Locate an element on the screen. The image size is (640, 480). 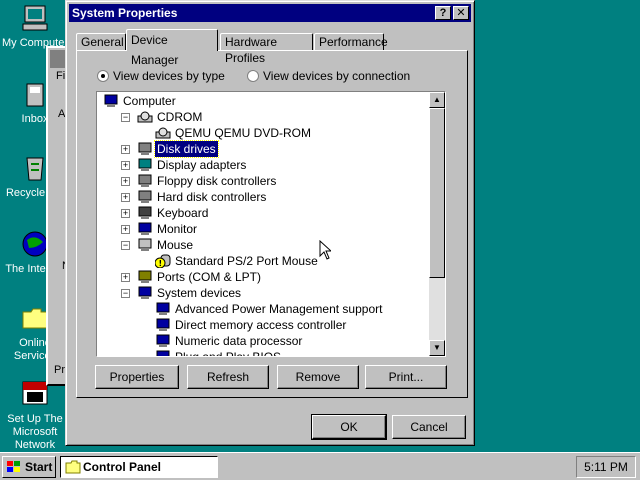
scroll-down-button: ▼ is located at coordinates (437, 348).